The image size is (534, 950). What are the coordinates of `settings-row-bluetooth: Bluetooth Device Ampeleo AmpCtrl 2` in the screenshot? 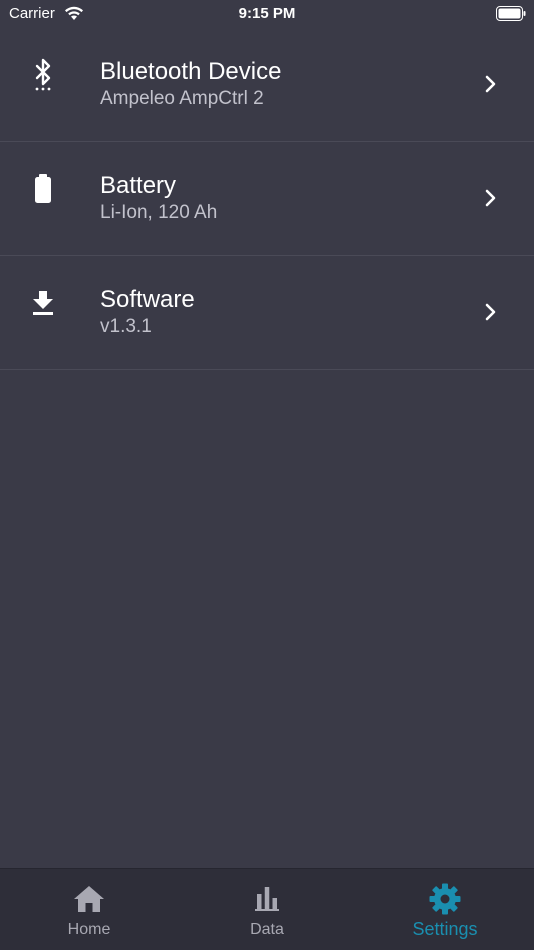 It's located at (267, 85).